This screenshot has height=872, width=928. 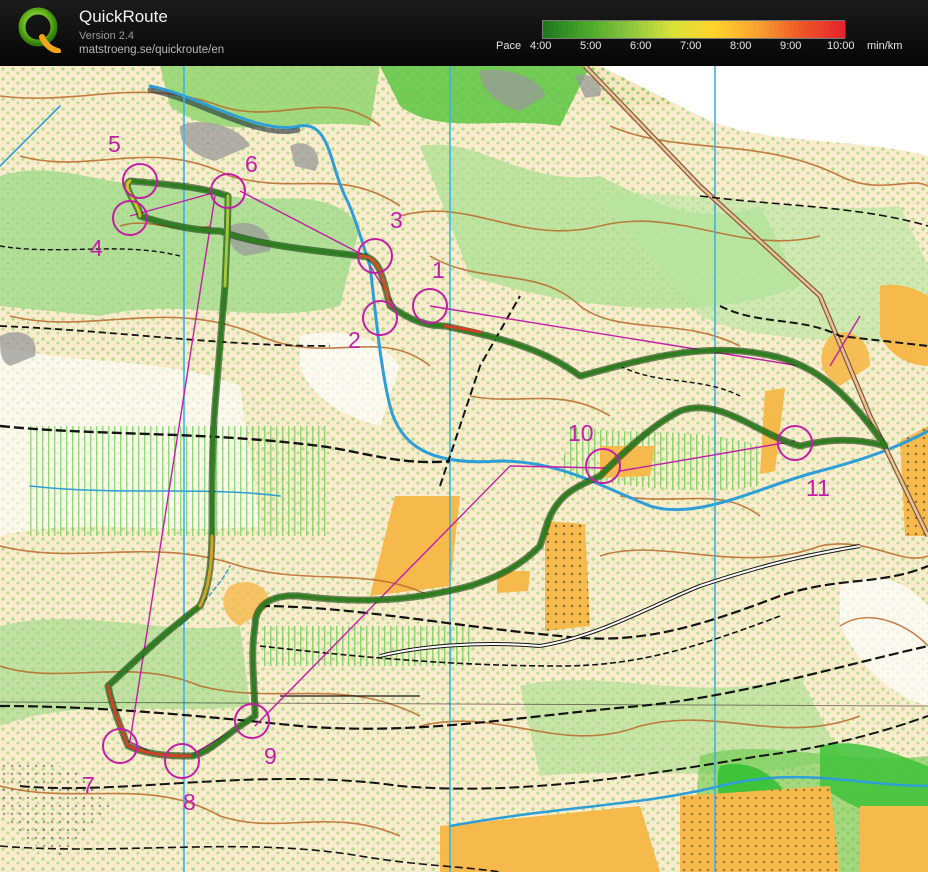 What do you see at coordinates (818, 488) in the screenshot?
I see `control-number-label: 11` at bounding box center [818, 488].